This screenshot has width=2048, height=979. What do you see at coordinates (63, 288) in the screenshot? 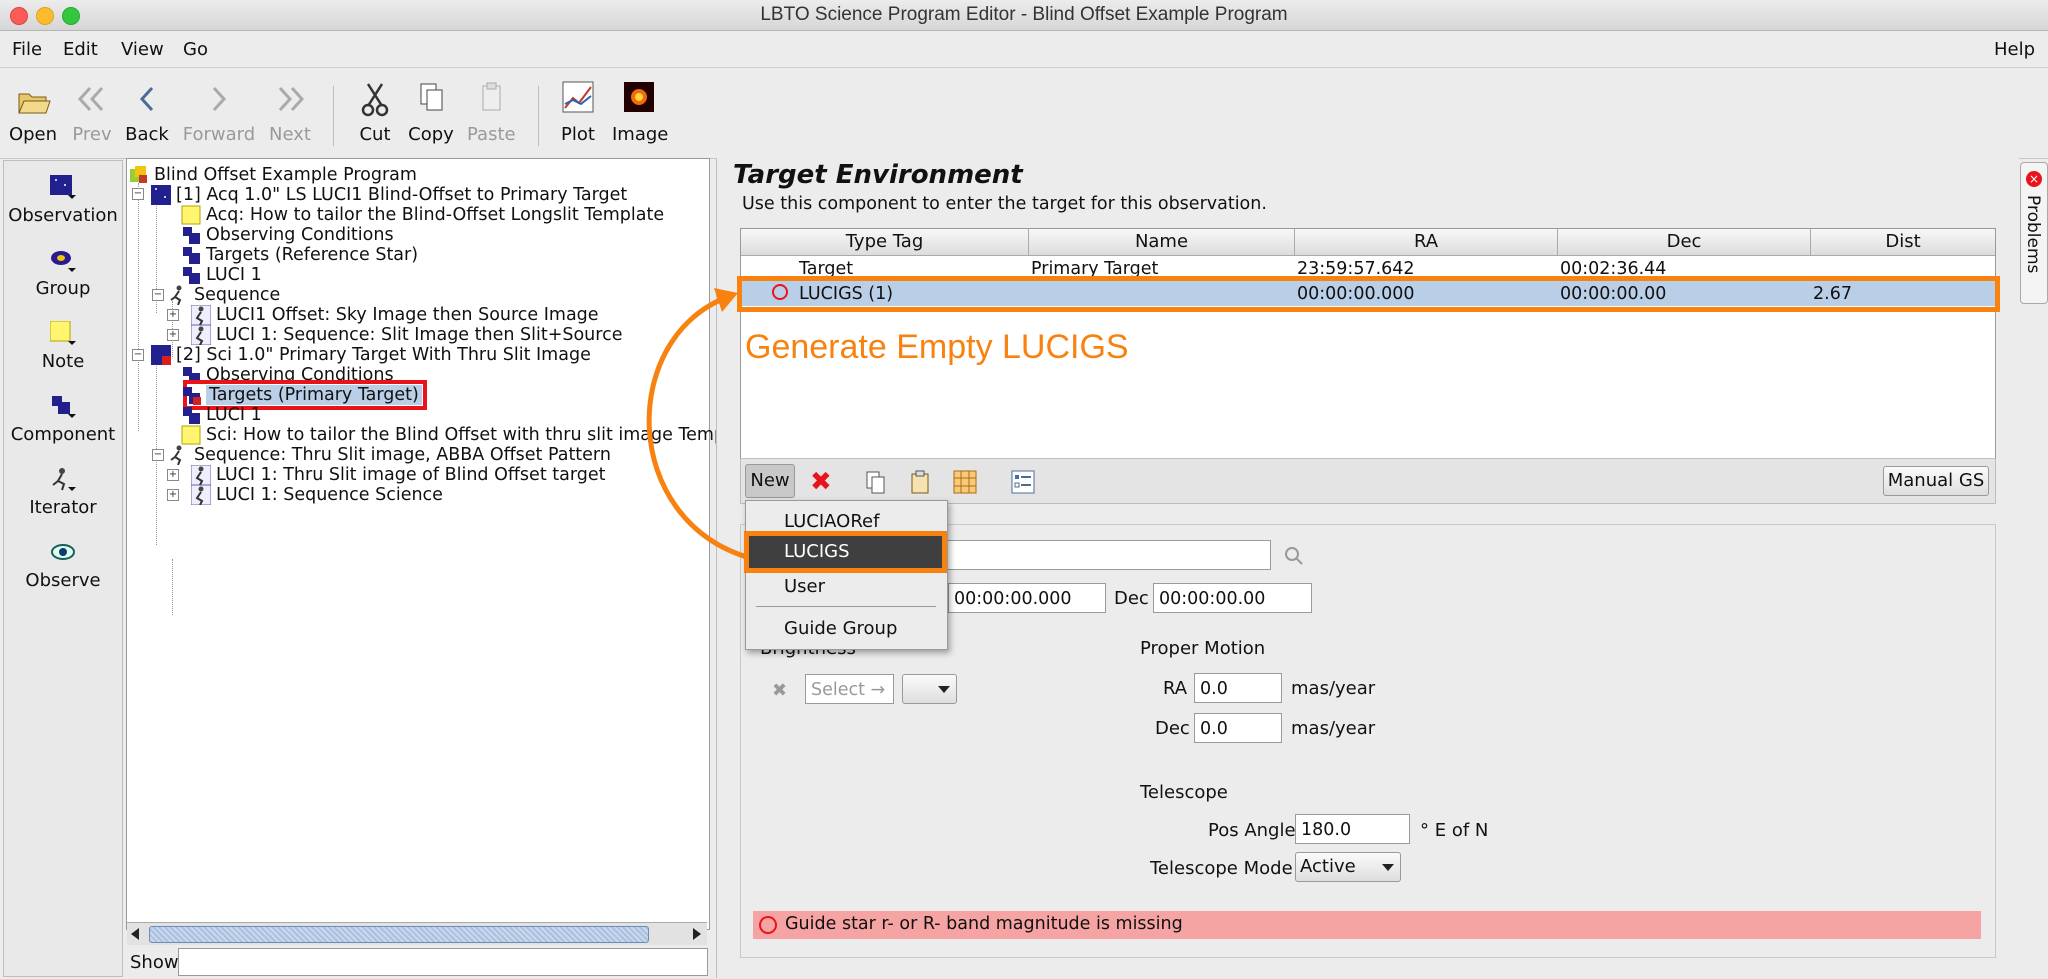
I see `palette-group-label: Group` at bounding box center [63, 288].